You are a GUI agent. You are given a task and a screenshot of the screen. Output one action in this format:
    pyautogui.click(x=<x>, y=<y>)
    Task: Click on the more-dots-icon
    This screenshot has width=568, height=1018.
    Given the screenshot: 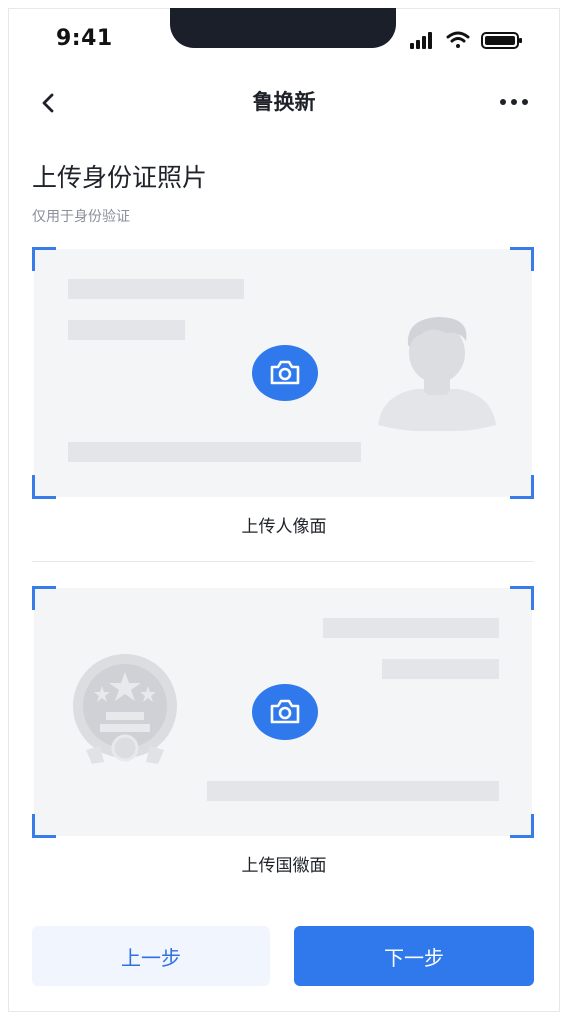 What is the action you would take?
    pyautogui.click(x=514, y=102)
    